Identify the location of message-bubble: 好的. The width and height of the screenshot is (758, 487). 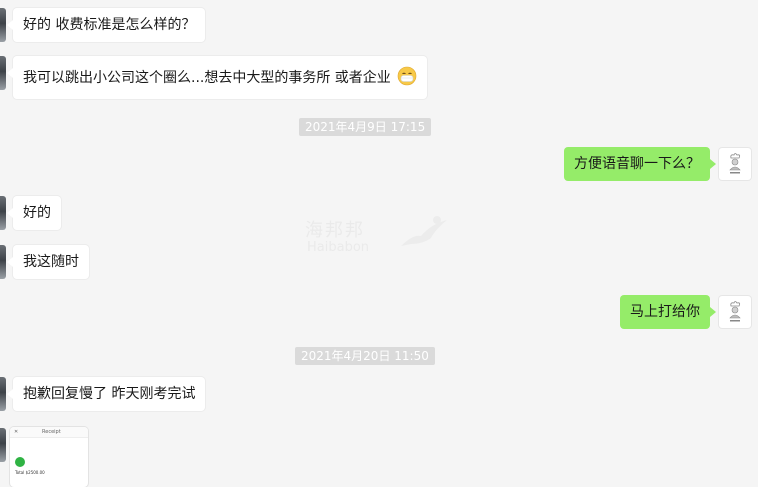
(34, 213).